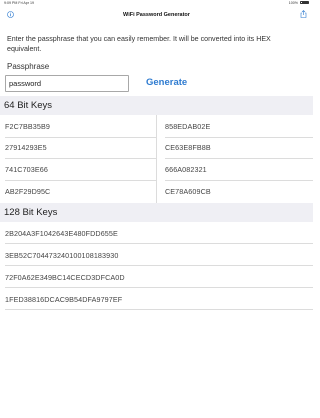 This screenshot has height=418, width=320. What do you see at coordinates (304, 2) in the screenshot?
I see `battery-icon` at bounding box center [304, 2].